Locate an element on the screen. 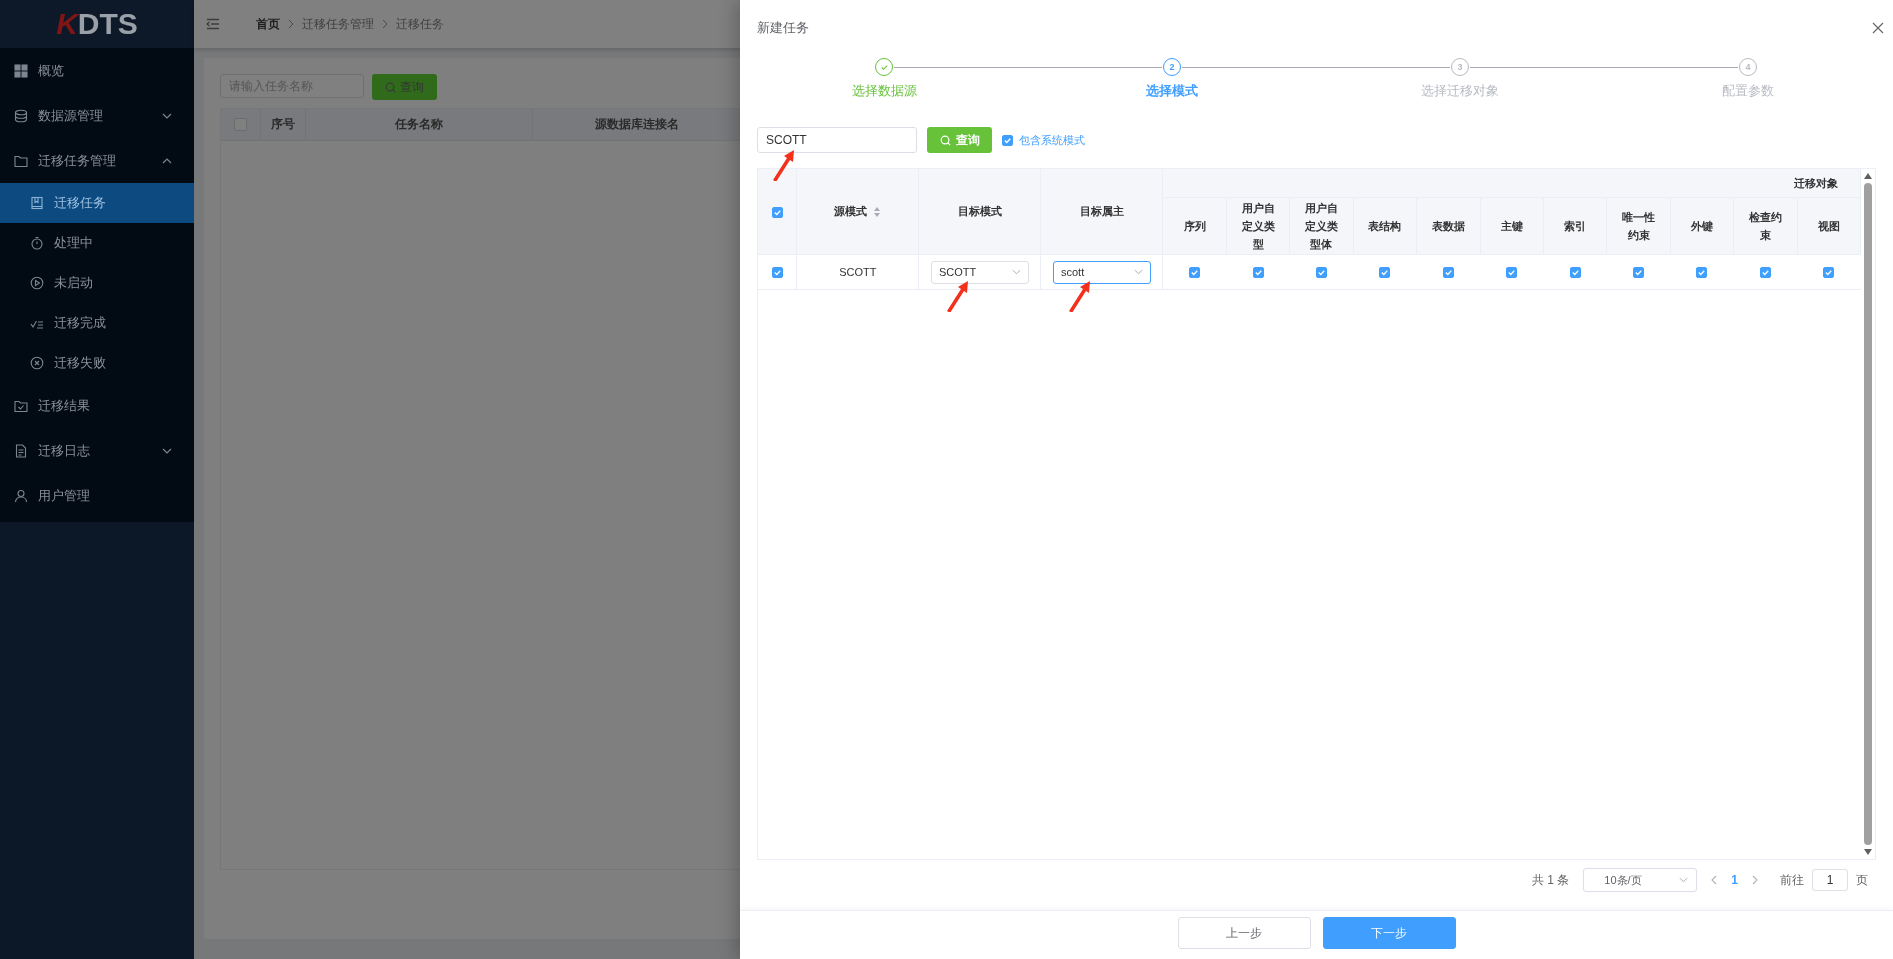  submenu-item: 迁移失败 is located at coordinates (97, 363).